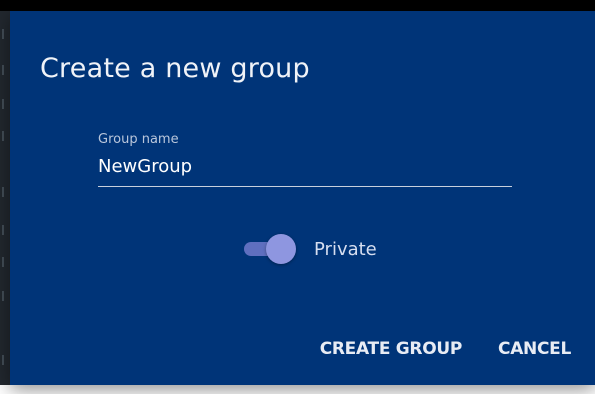 This screenshot has height=394, width=595. I want to click on cancel-button: CANCEL, so click(534, 349).